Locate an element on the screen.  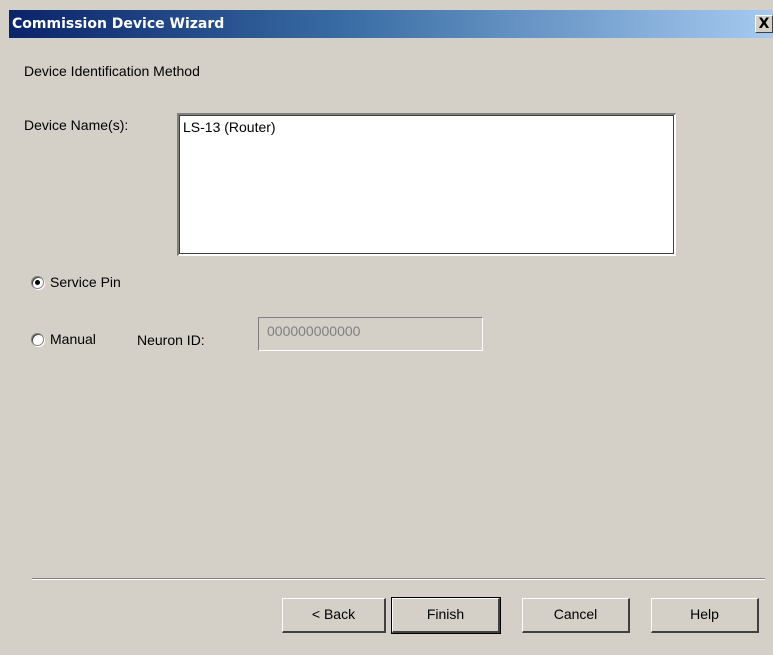
finish-button: Finish is located at coordinates (446, 615).